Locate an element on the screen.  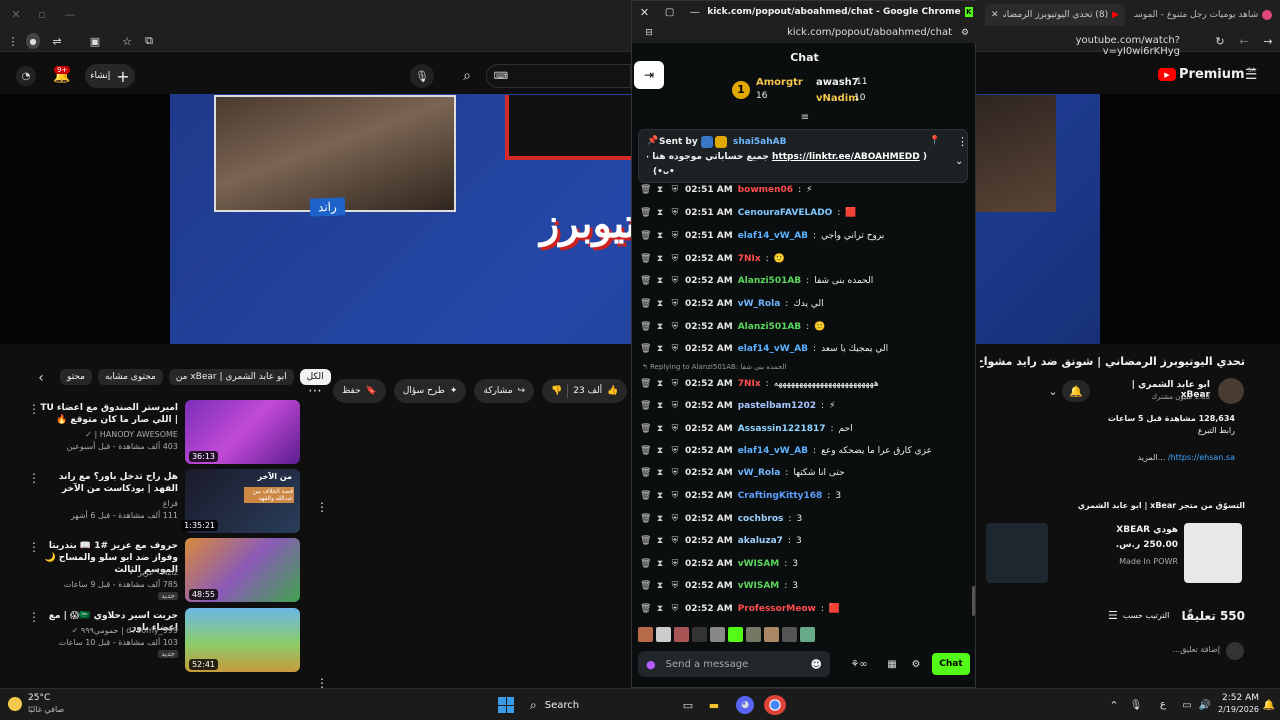
message-user: ProfessorMeow is located at coordinates (777, 609).